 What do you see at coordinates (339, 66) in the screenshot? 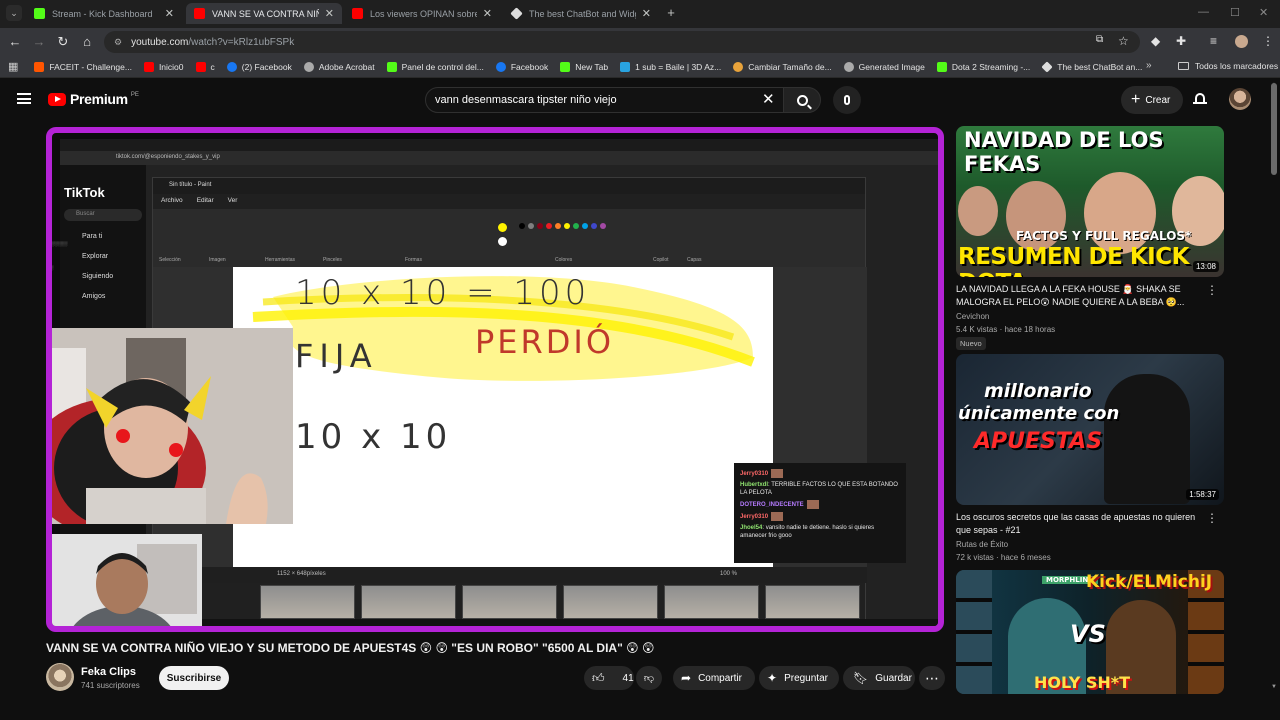
I see `bookmark-adobe: Adobe Acrobat` at bounding box center [339, 66].